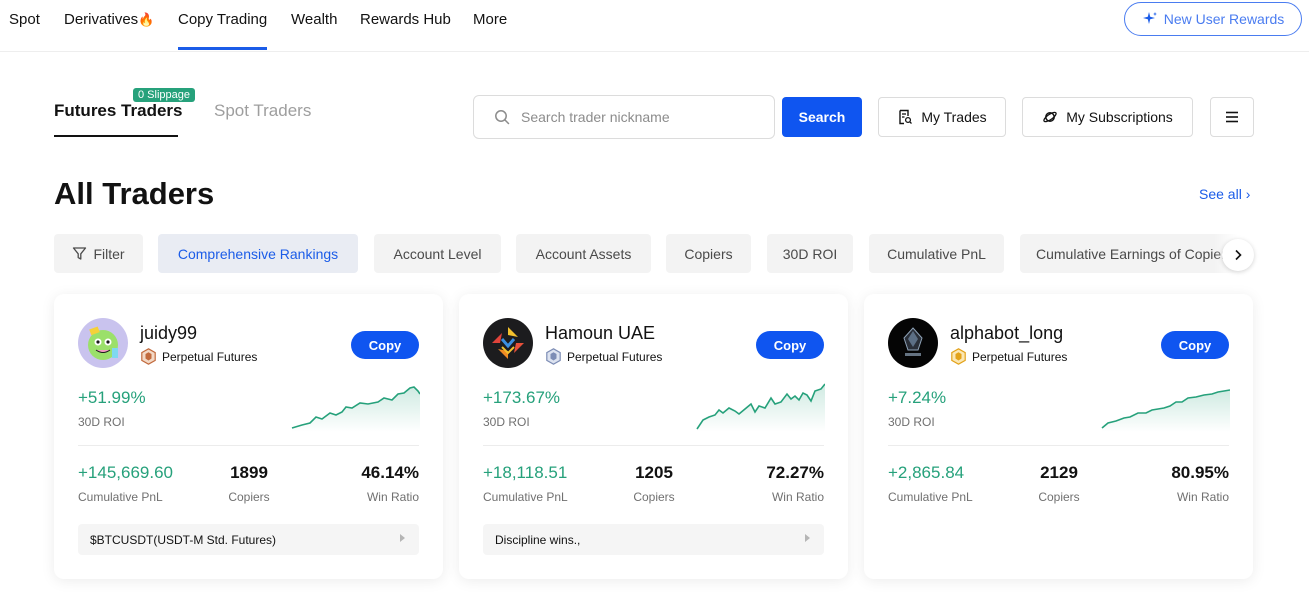  What do you see at coordinates (795, 472) in the screenshot?
I see `win-ratio-value: 72.27%` at bounding box center [795, 472].